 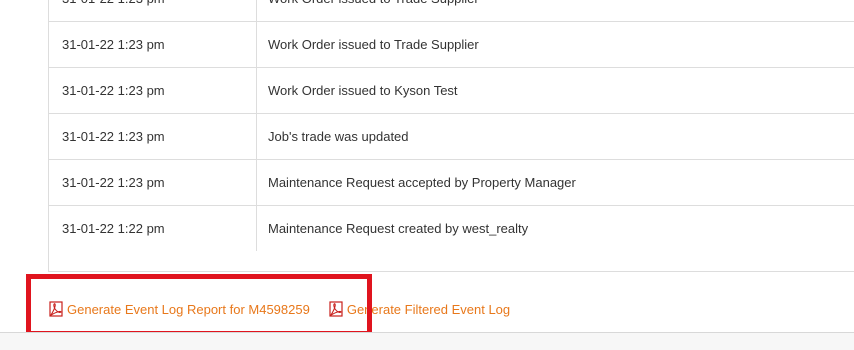 I want to click on generate-event-log-report-link: Generate Event Log Report for M4598259, so click(x=179, y=309).